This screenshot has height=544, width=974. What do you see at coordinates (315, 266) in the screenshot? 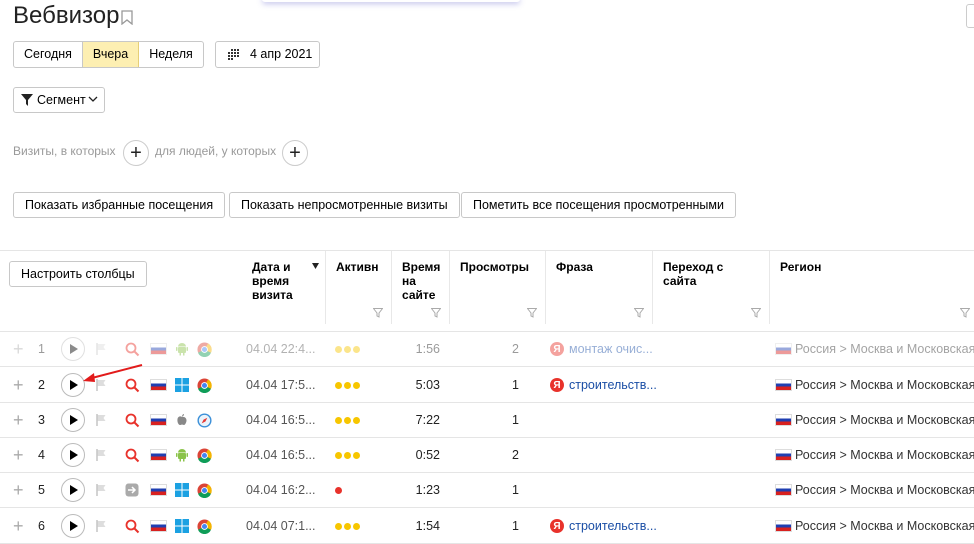
I see `sort-desc-icon` at bounding box center [315, 266].